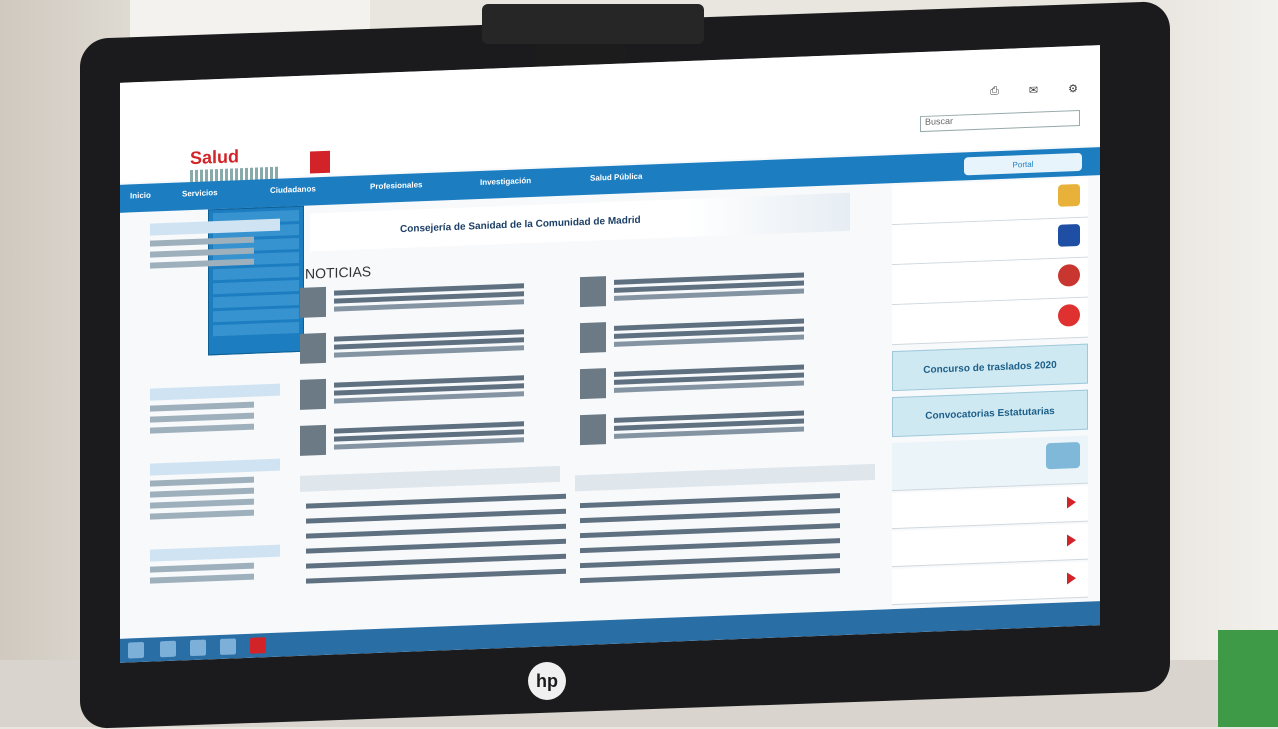  What do you see at coordinates (990, 367) in the screenshot?
I see `concurso-button: Concurso de traslados 2020` at bounding box center [990, 367].